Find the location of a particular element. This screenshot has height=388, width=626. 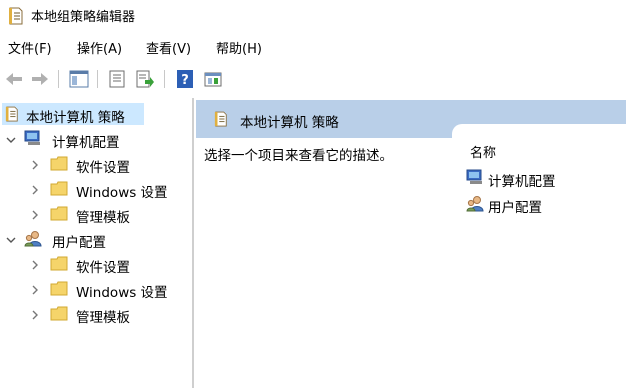

tree-item-windows-settings: Windows 设置 is located at coordinates (93, 189).